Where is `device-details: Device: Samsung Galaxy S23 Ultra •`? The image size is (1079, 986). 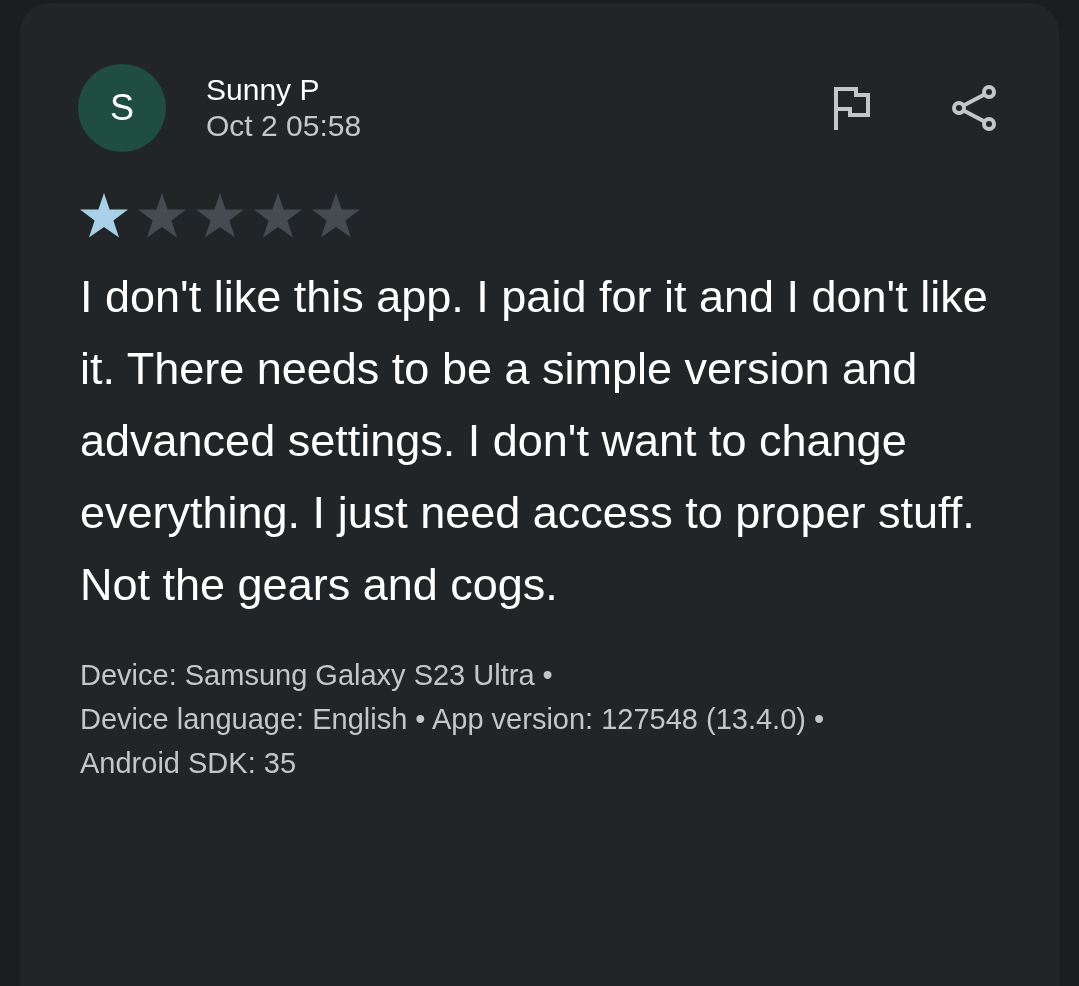
device-details: Device: Samsung Galaxy S23 Ultra • is located at coordinates (317, 675).